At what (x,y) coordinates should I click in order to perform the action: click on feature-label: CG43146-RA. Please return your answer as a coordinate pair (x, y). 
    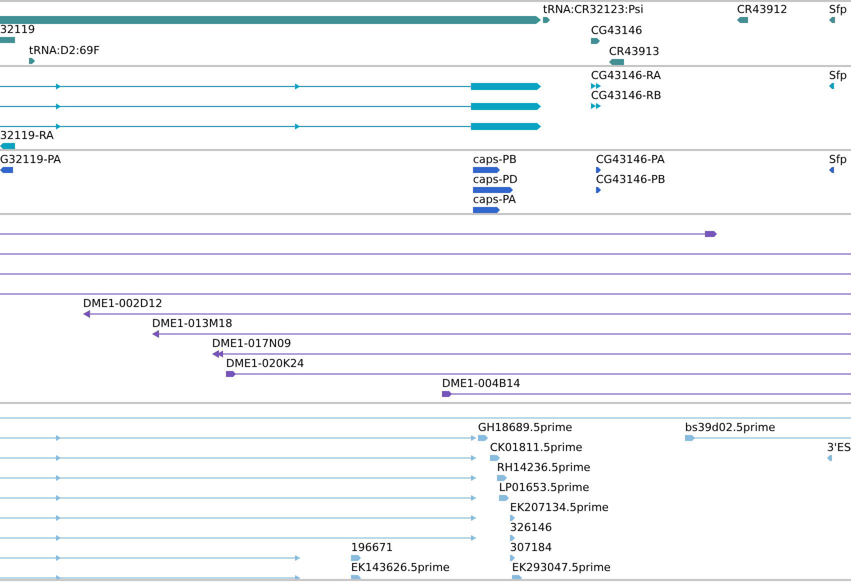
    Looking at the image, I should click on (626, 75).